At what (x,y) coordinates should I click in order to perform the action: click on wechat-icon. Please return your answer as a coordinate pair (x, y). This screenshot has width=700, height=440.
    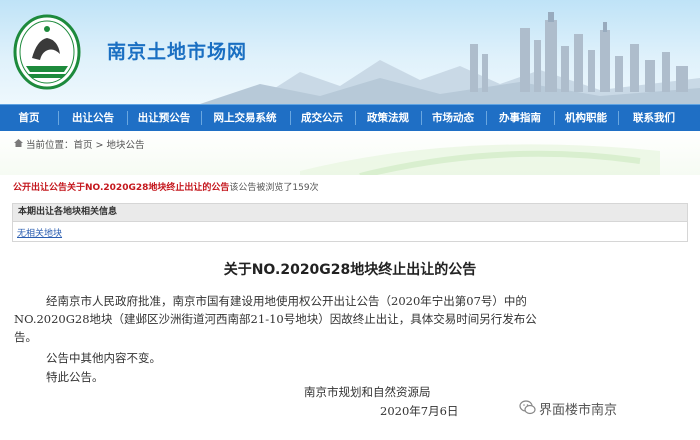
    Looking at the image, I should click on (527, 407).